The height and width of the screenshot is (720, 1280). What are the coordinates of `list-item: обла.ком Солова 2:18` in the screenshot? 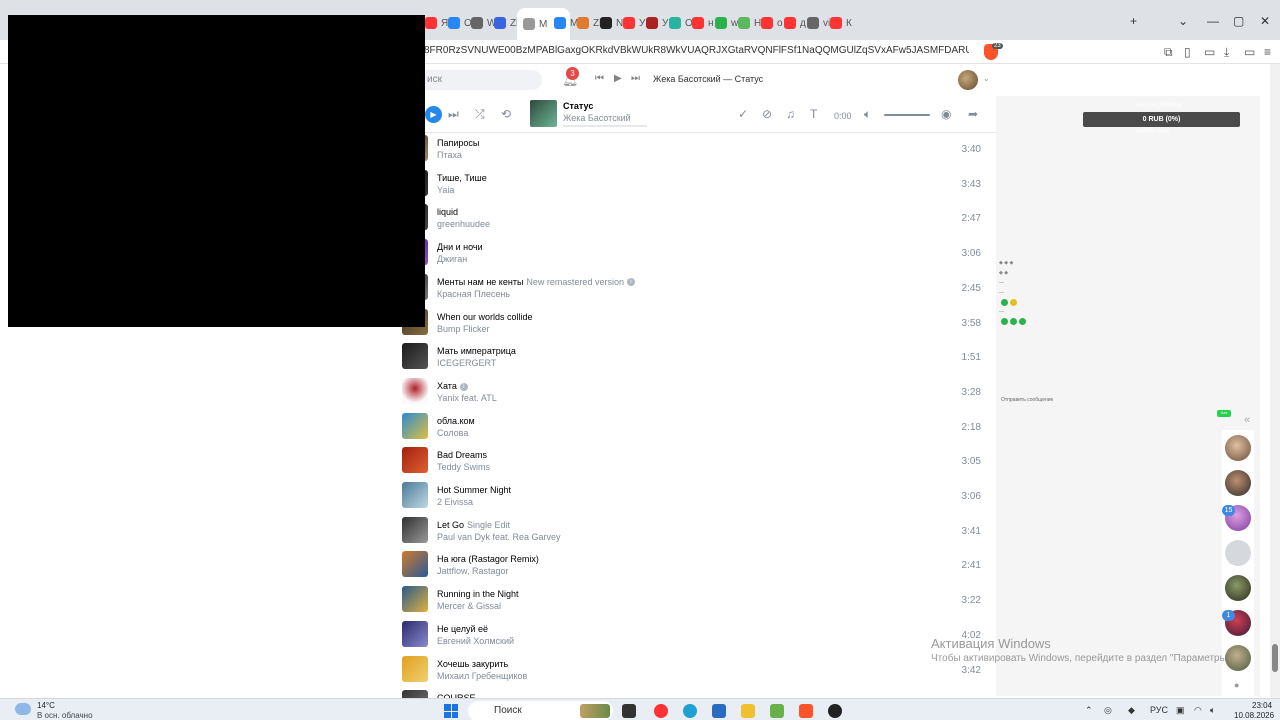 It's located at (693, 428).